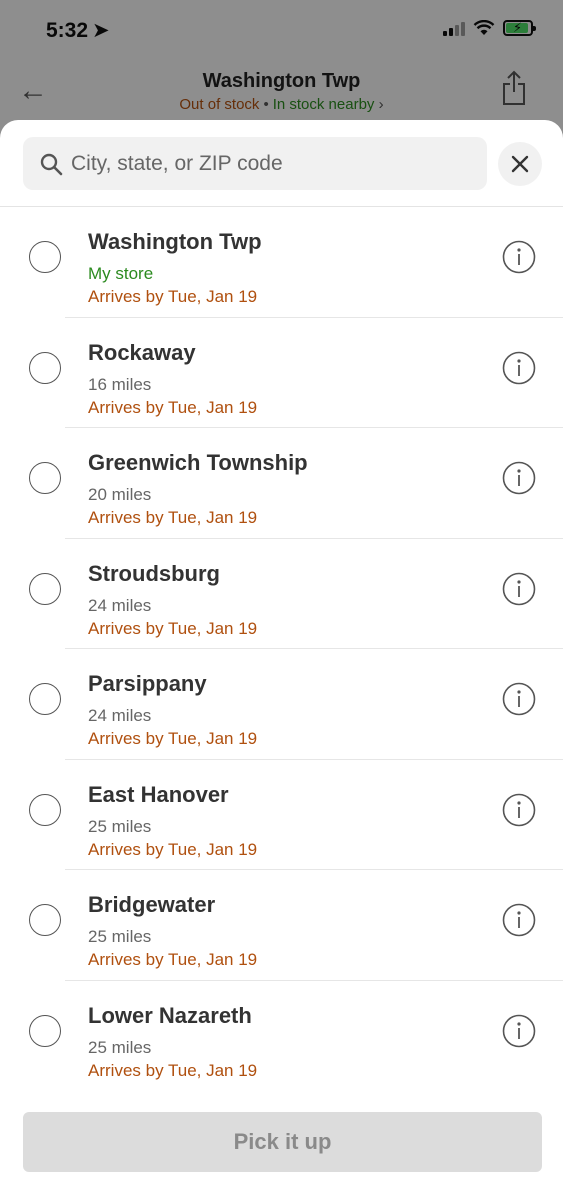 The image size is (563, 1200). Describe the element at coordinates (152, 904) in the screenshot. I see `store-name: Bridgewater` at that location.